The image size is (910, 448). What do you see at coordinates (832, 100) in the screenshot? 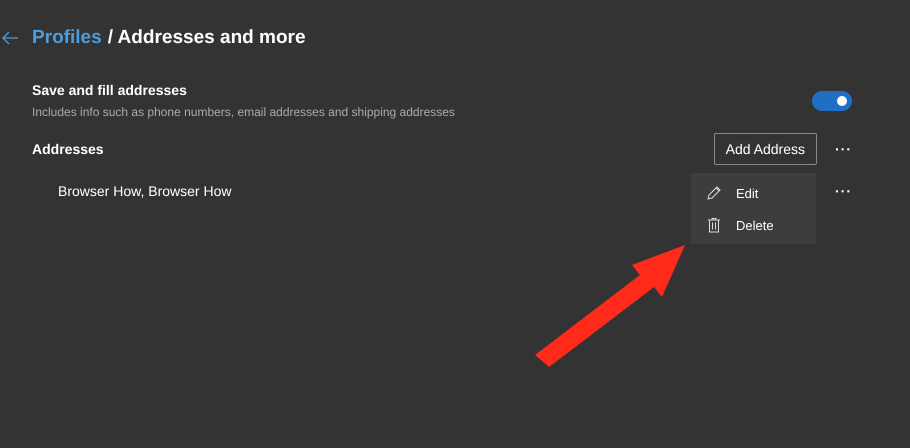
I see `toggle-switch` at bounding box center [832, 100].